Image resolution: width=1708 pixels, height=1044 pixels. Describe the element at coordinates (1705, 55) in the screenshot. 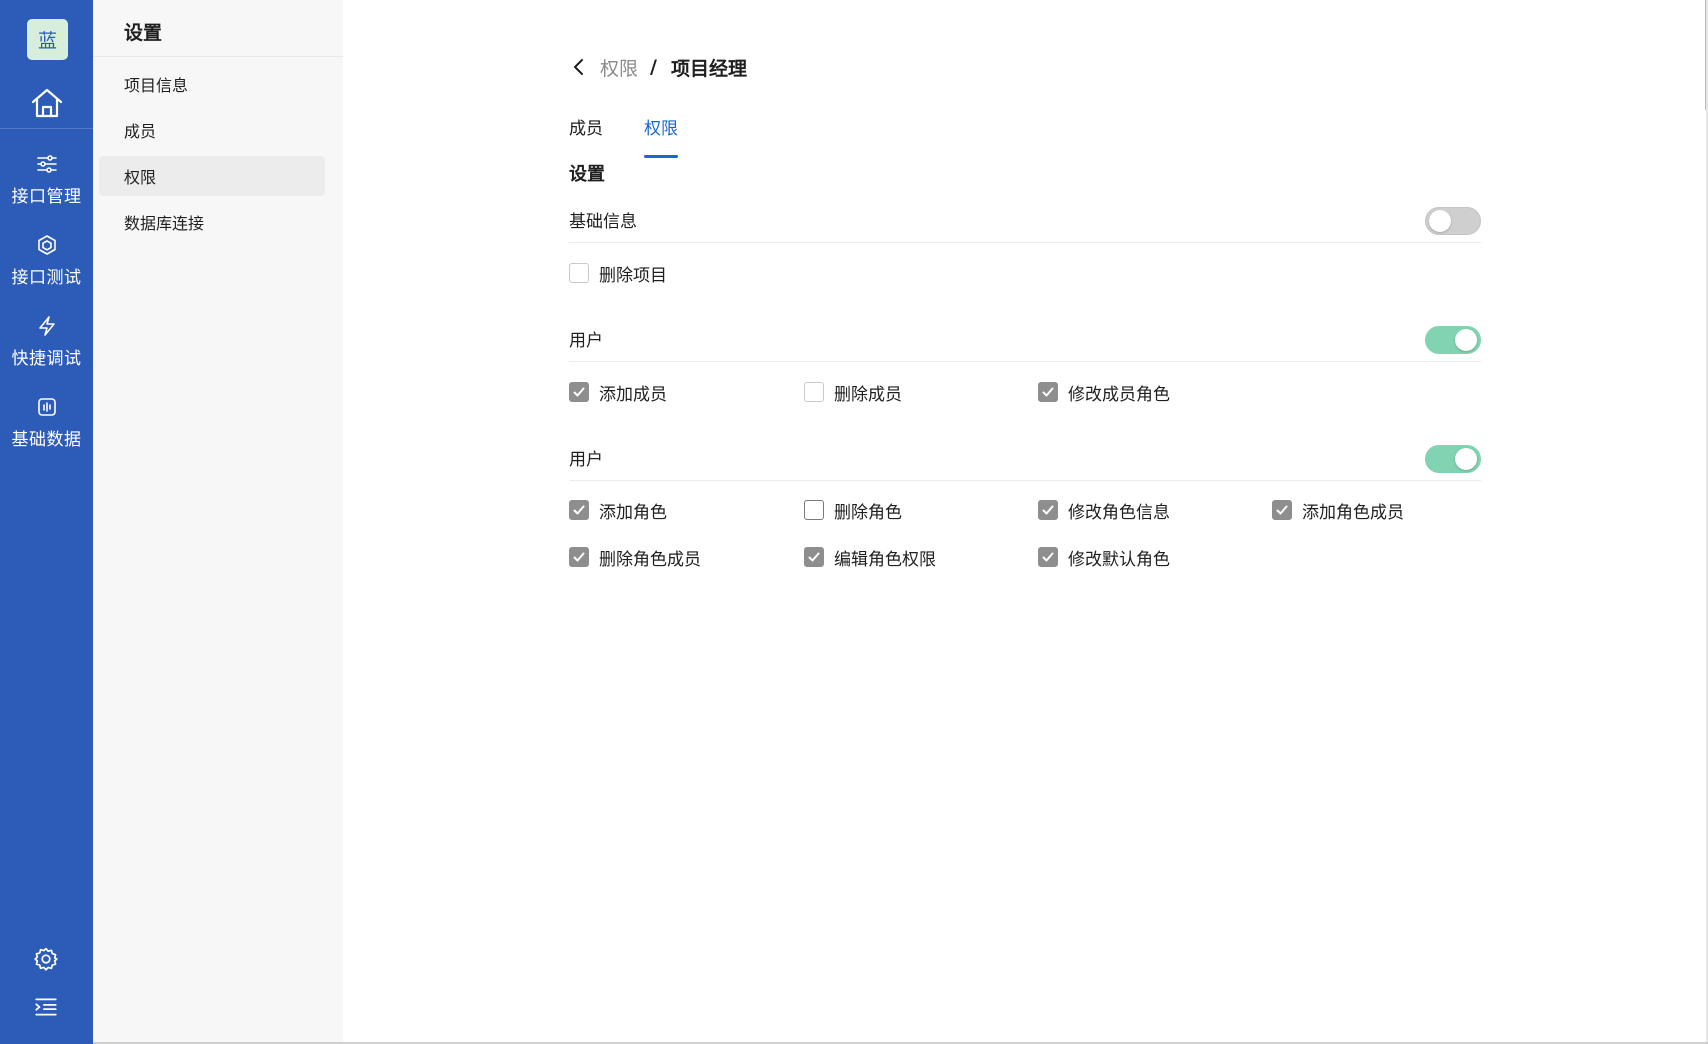

I see `scrollbar-track` at that location.